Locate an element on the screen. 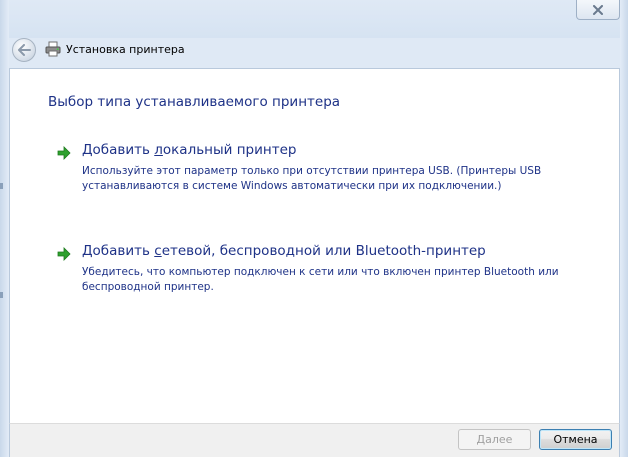 This screenshot has width=628, height=457. window-title: Установка принтера is located at coordinates (125, 49).